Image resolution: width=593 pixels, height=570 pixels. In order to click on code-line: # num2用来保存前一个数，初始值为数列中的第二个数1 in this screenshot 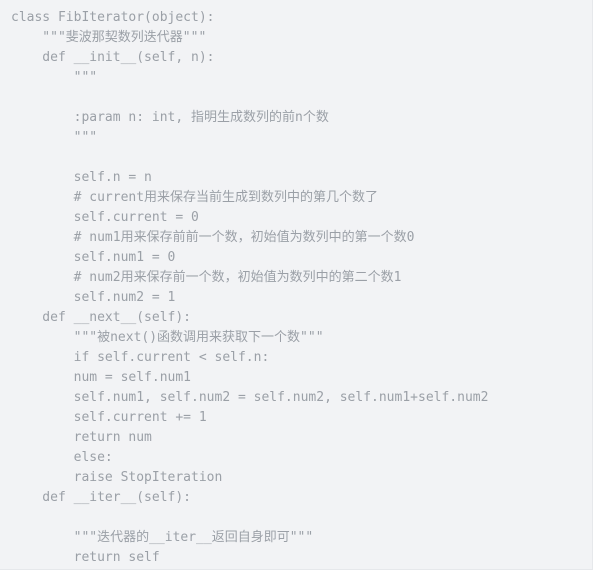, I will do `click(206, 277)`.